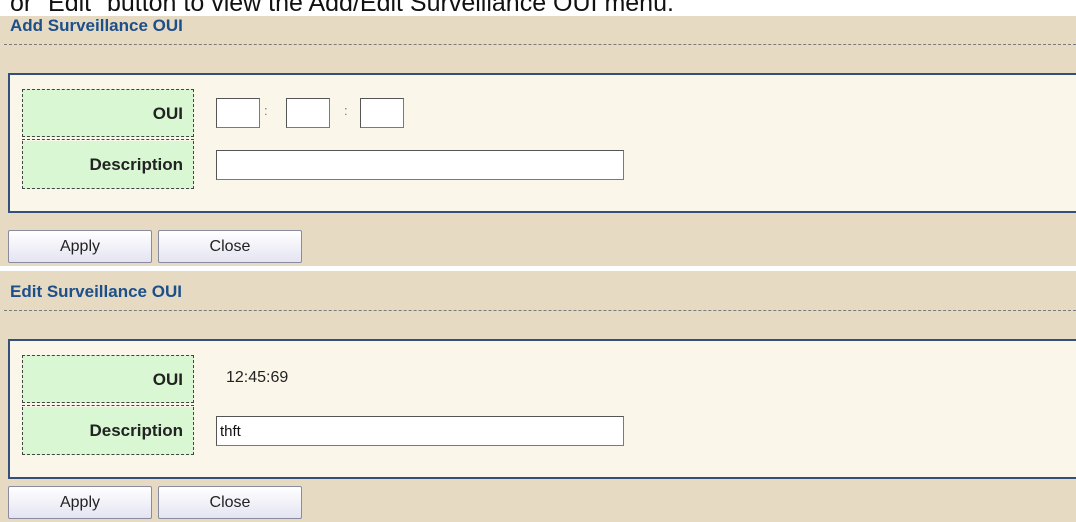  What do you see at coordinates (543, 379) in the screenshot?
I see `oui-row: OUI 12:45:69` at bounding box center [543, 379].